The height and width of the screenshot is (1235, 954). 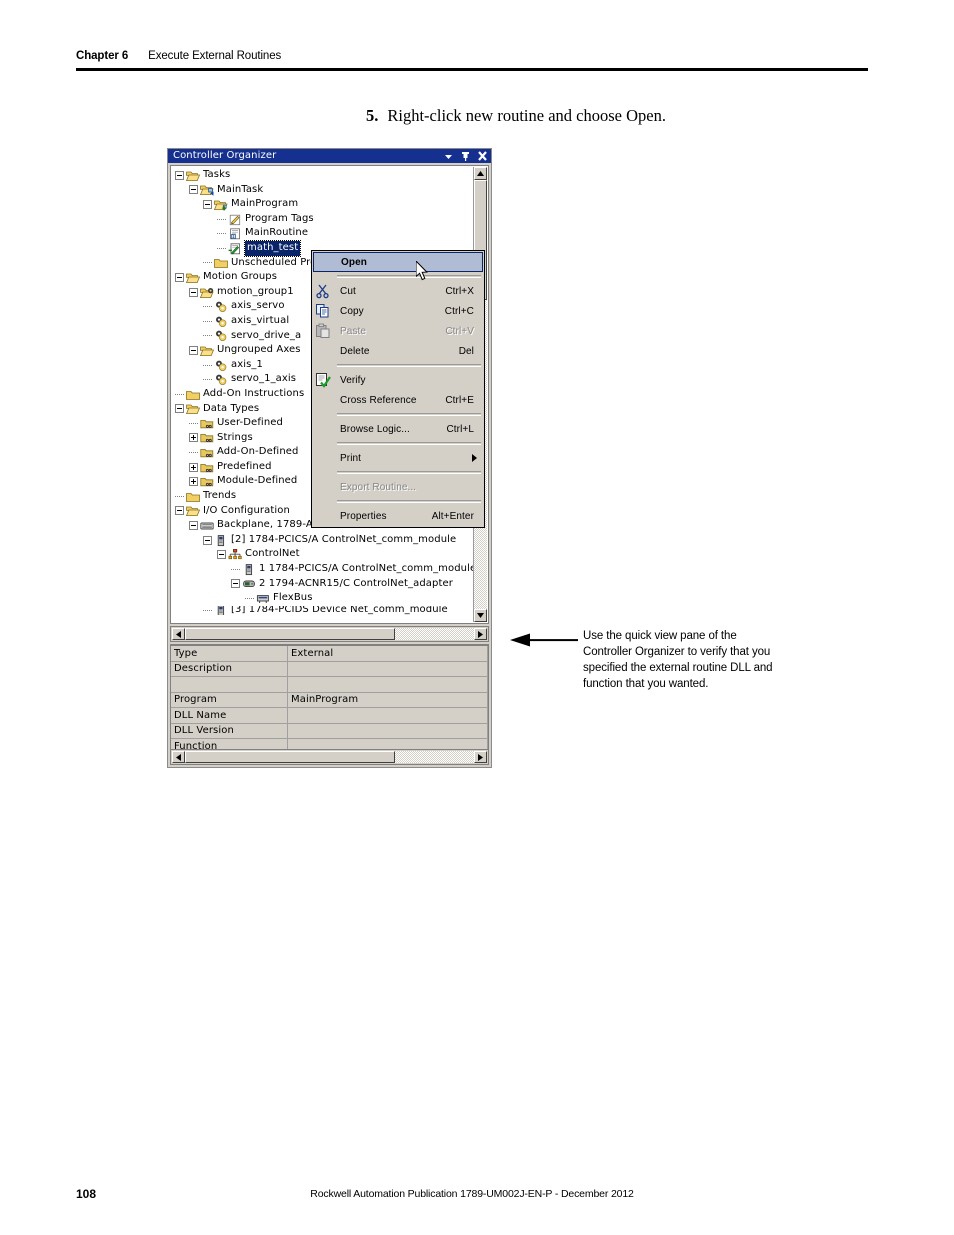 I want to click on scroll-up-arrow-icon, so click(x=480, y=173).